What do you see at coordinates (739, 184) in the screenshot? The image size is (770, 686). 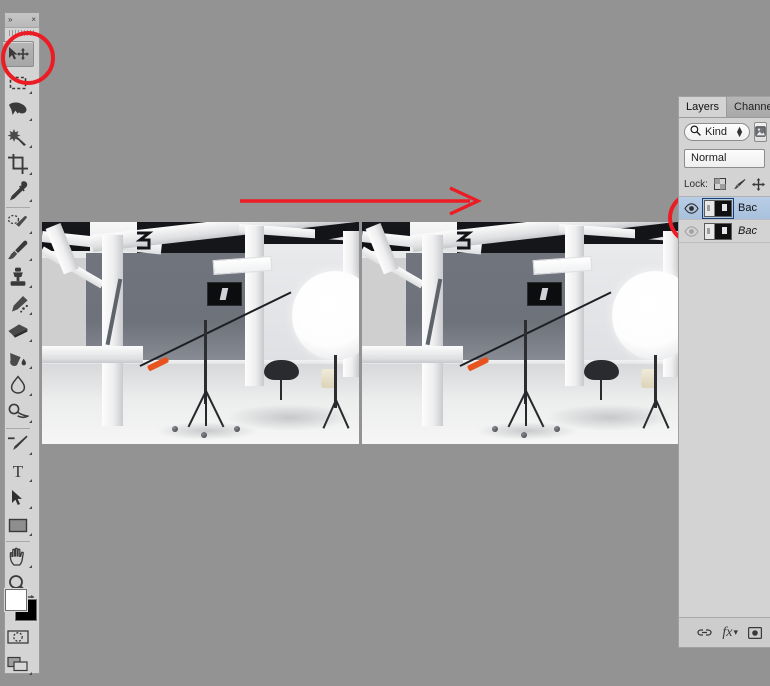 I see `lock-image-pixels-icon` at bounding box center [739, 184].